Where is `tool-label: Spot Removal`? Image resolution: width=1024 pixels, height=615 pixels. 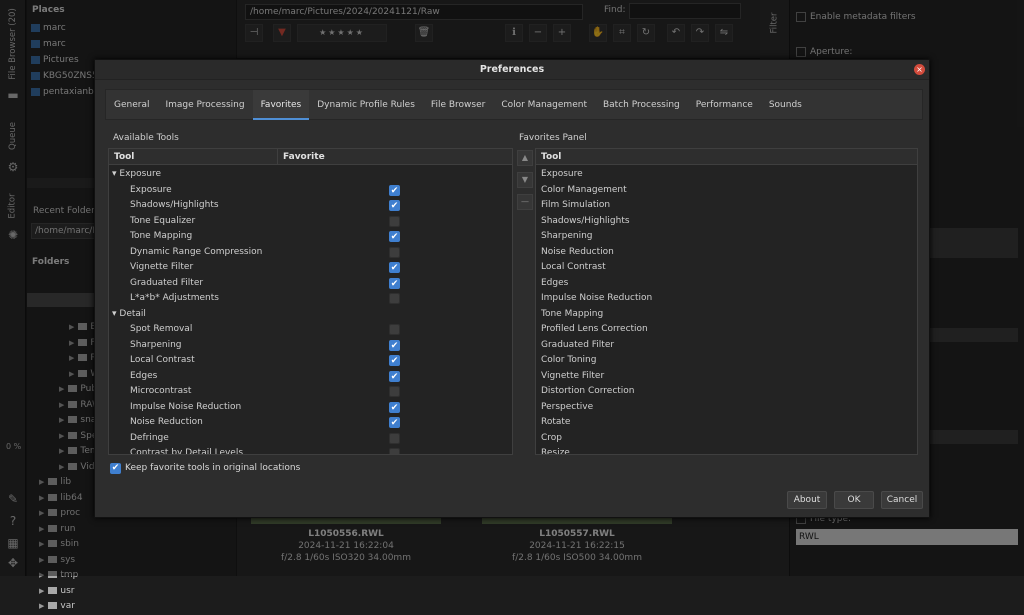
tool-label: Spot Removal is located at coordinates (161, 329).